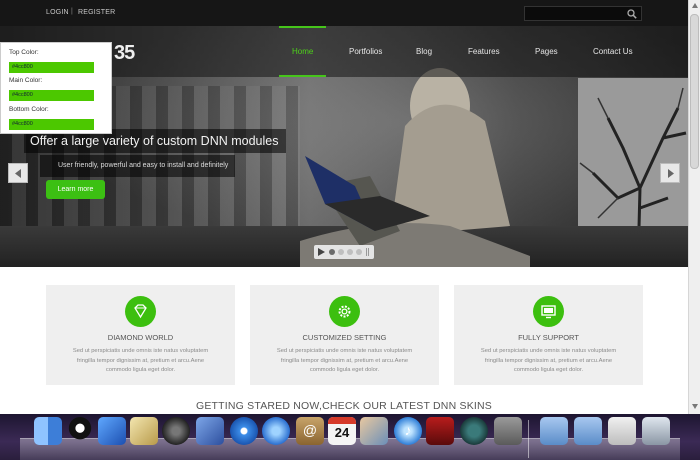 This screenshot has width=700, height=460. I want to click on main-color-label: Main Color:, so click(26, 80).